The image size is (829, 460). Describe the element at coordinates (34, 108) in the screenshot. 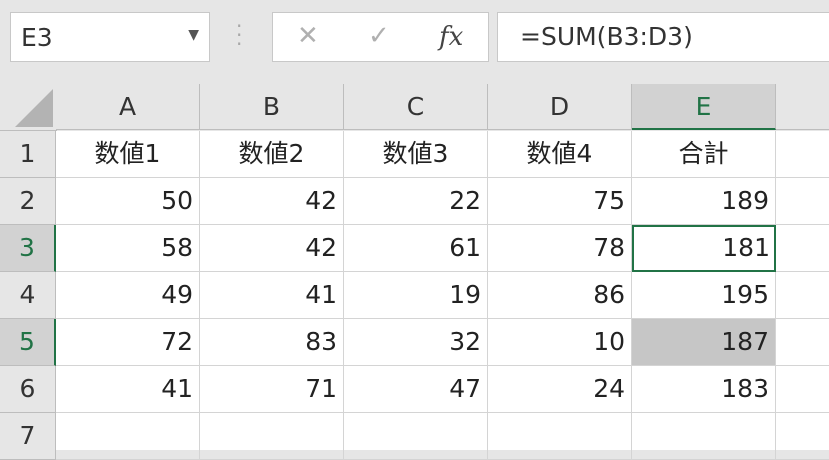

I see `select-all-icon` at that location.